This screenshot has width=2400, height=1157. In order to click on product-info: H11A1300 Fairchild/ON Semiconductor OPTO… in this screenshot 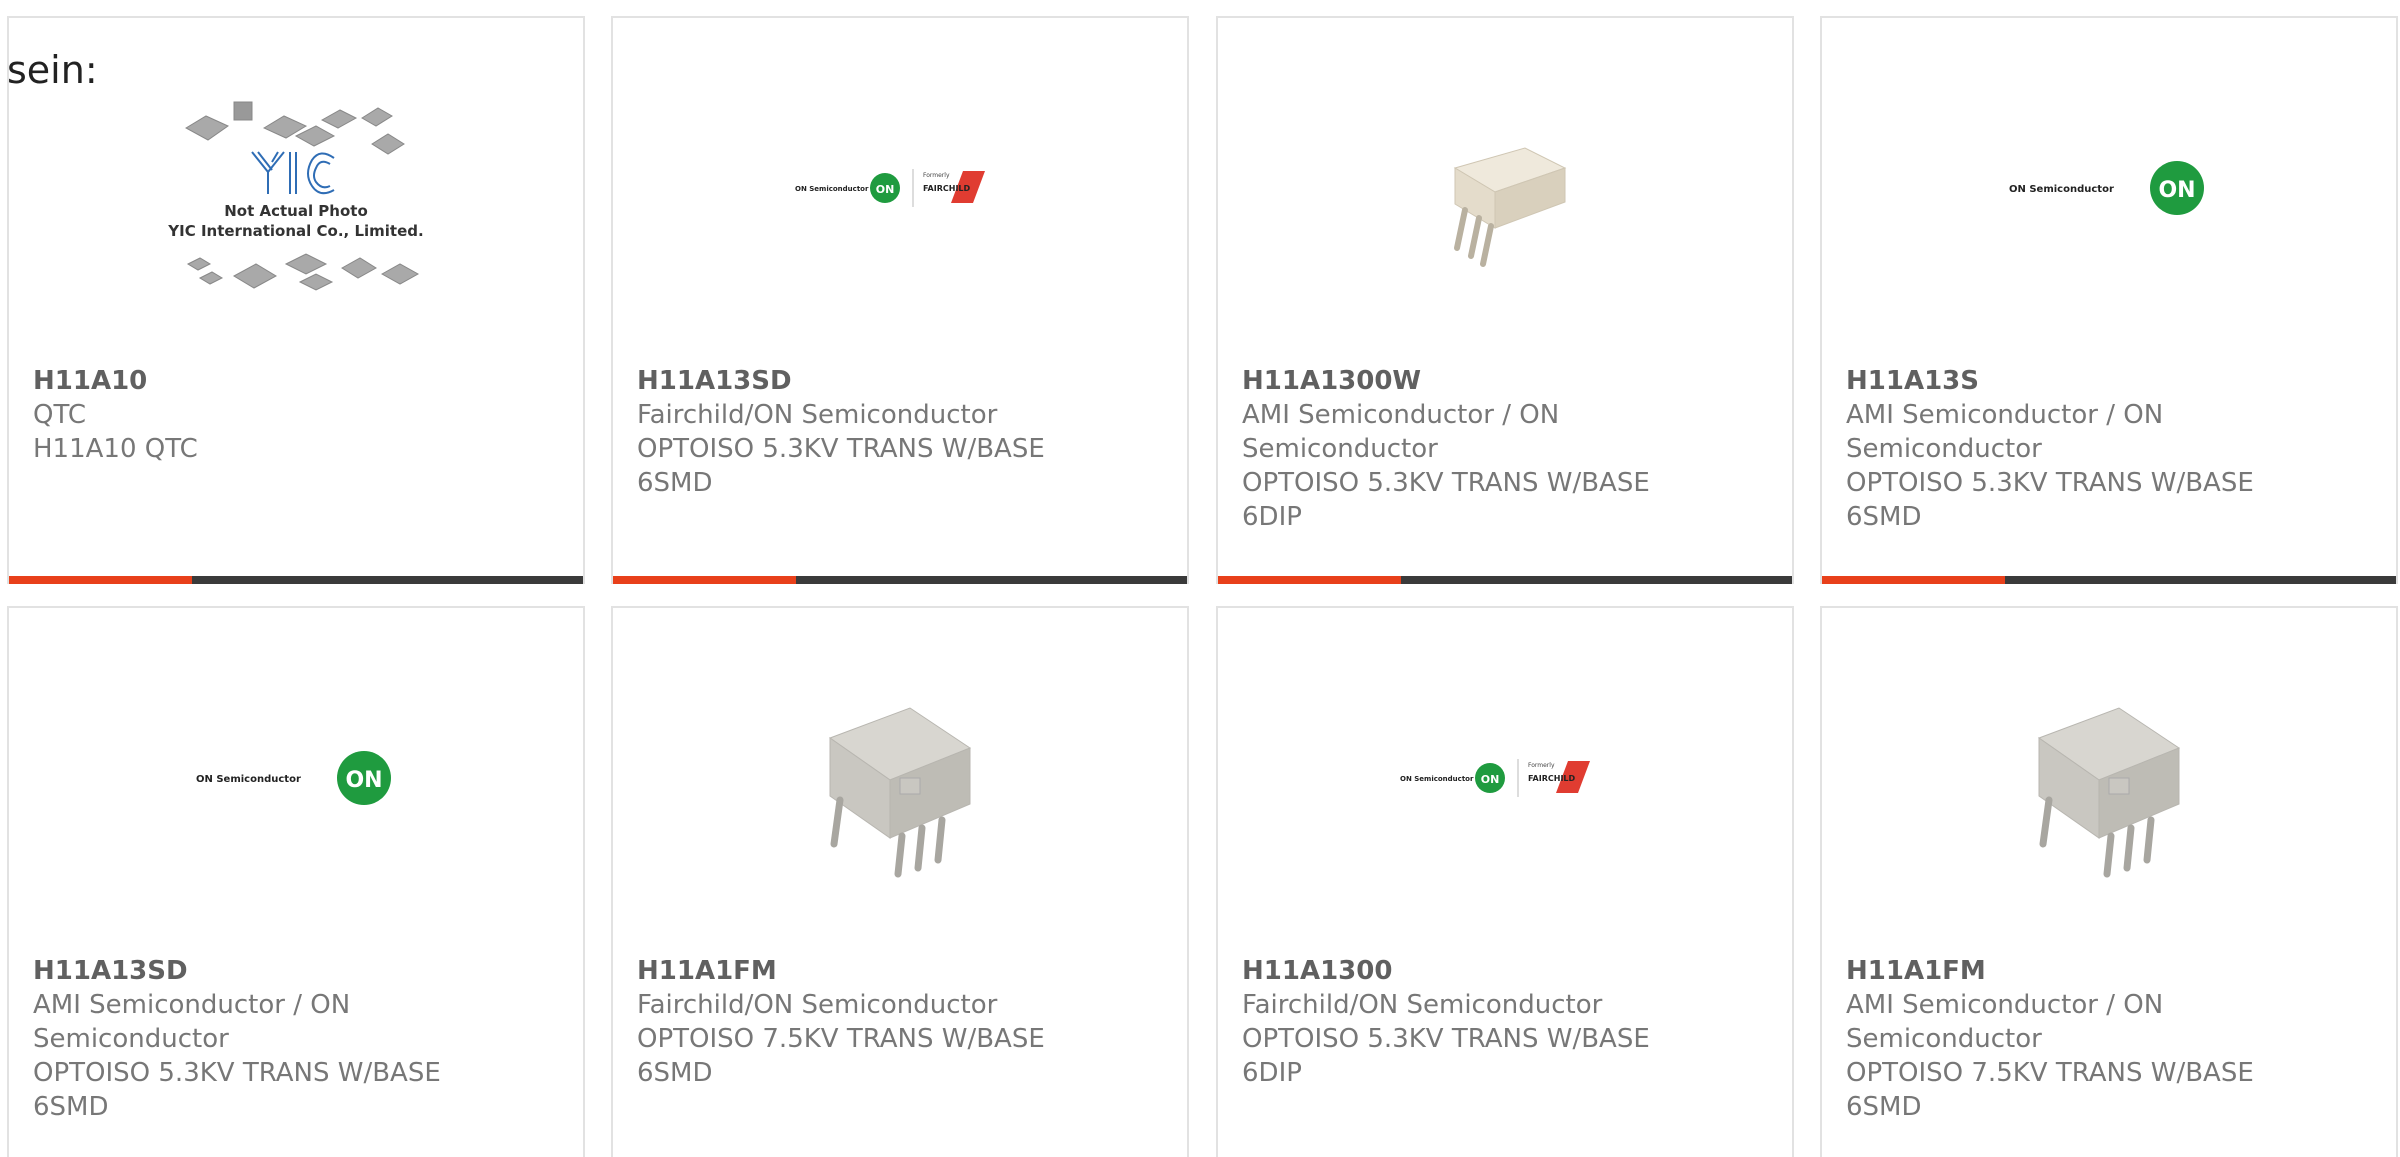, I will do `click(1505, 1022)`.